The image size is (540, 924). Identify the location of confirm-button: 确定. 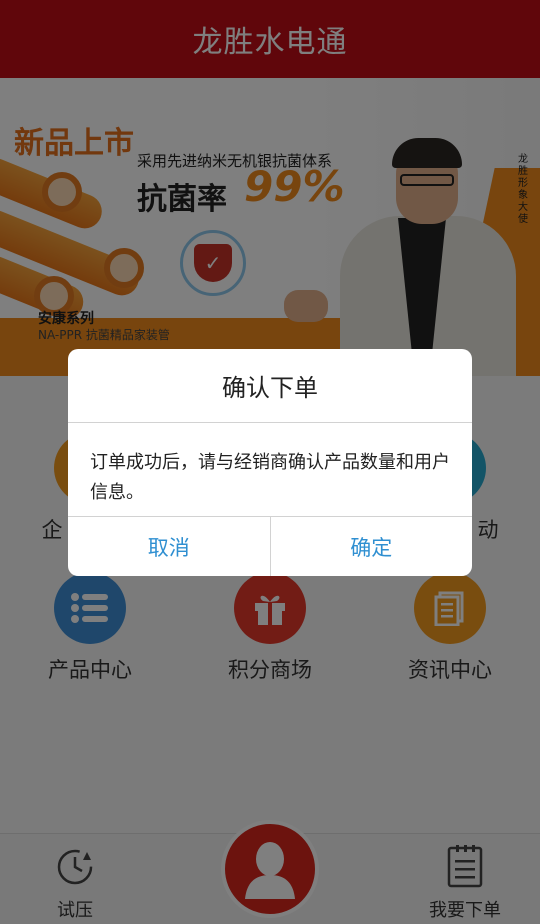
(371, 546).